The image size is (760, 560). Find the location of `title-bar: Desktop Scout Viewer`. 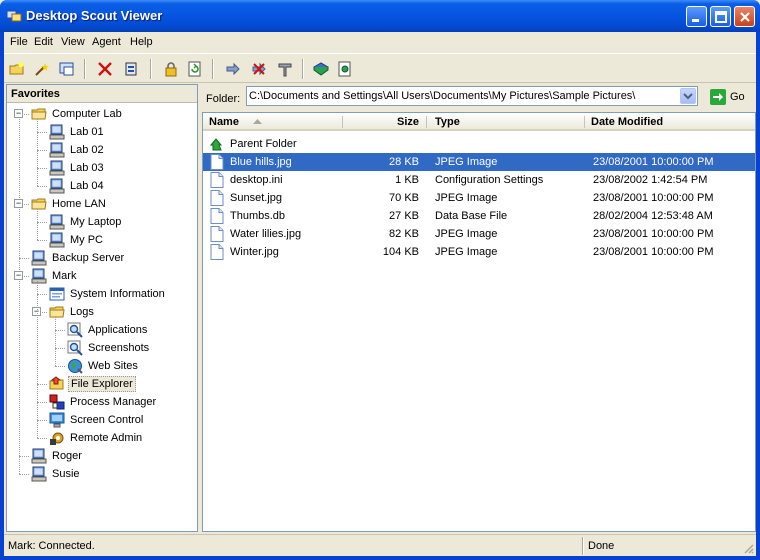

title-bar: Desktop Scout Viewer is located at coordinates (380, 16).